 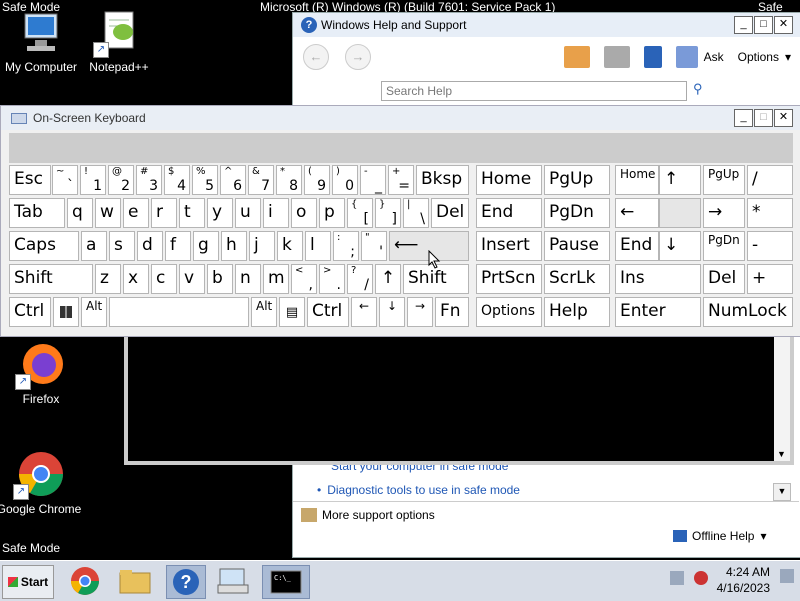 I want to click on key-shift-left: Shift, so click(x=51, y=279).